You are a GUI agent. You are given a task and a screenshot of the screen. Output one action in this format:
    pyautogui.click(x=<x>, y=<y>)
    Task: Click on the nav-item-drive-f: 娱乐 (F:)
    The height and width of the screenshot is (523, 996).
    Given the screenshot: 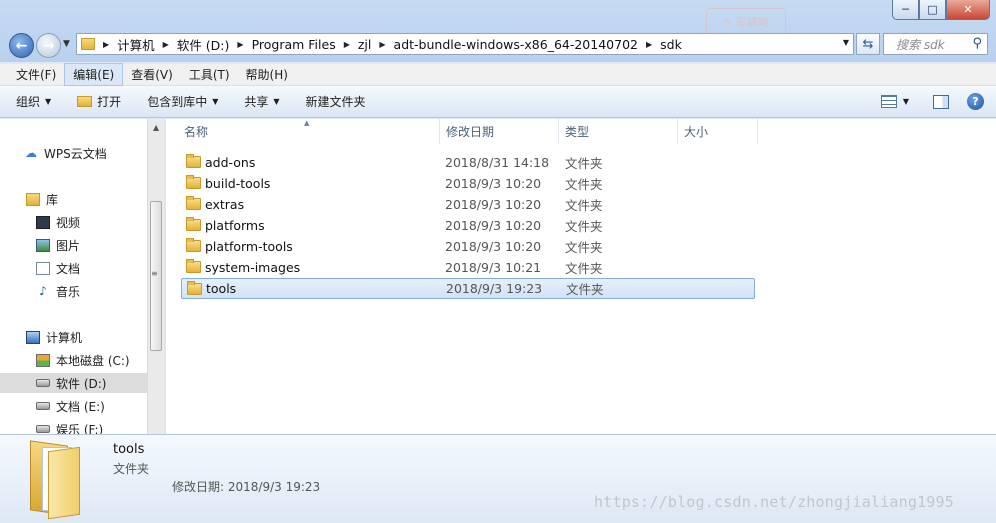 What is the action you would take?
    pyautogui.click(x=69, y=426)
    